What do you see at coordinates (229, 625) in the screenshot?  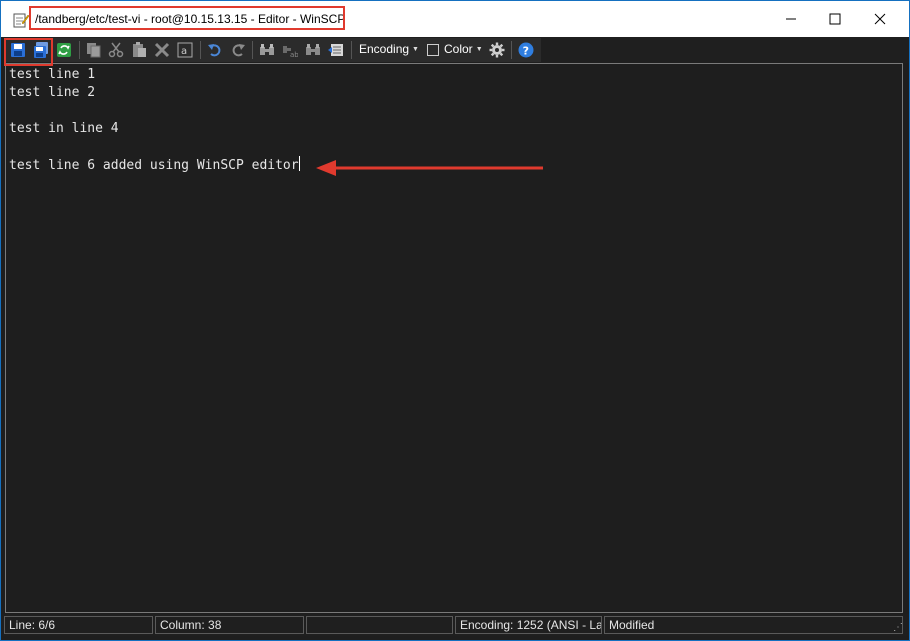 I see `status-column: Column: 38` at bounding box center [229, 625].